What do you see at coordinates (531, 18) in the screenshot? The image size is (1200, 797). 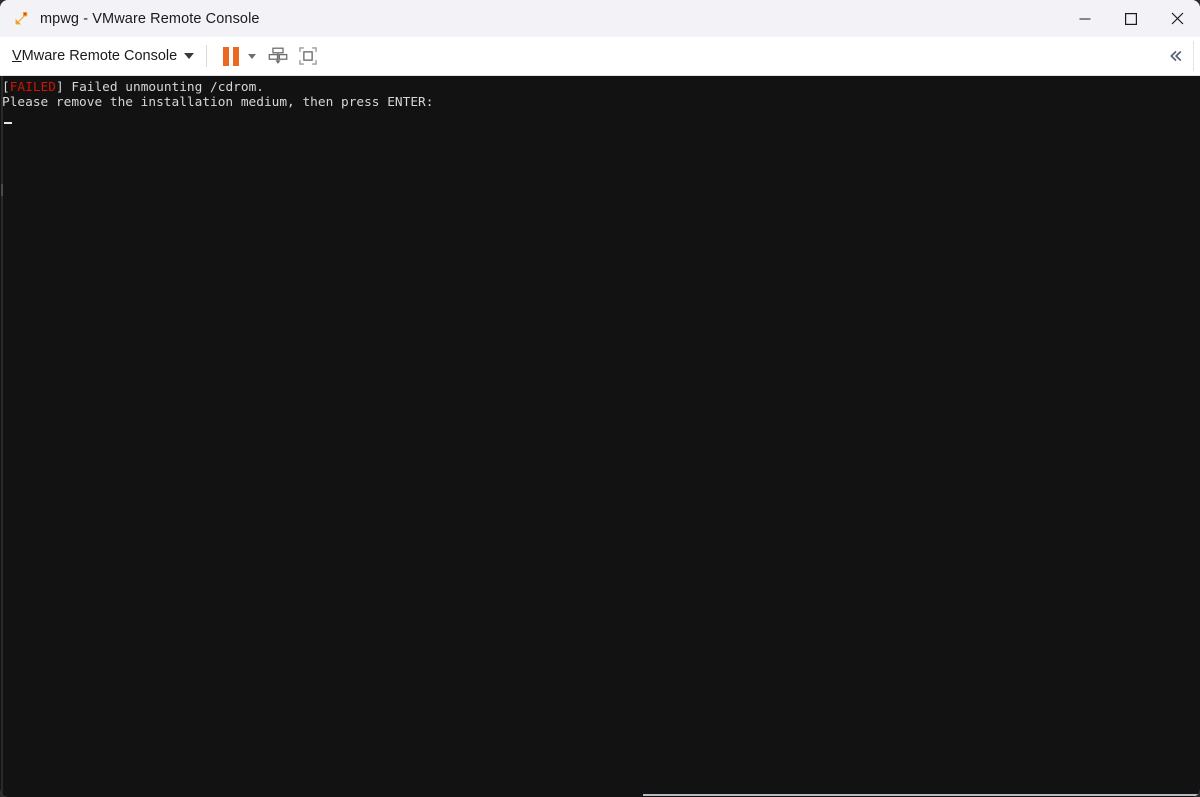 I see `title-bar-left: mpwg - VMware Remote Console` at bounding box center [531, 18].